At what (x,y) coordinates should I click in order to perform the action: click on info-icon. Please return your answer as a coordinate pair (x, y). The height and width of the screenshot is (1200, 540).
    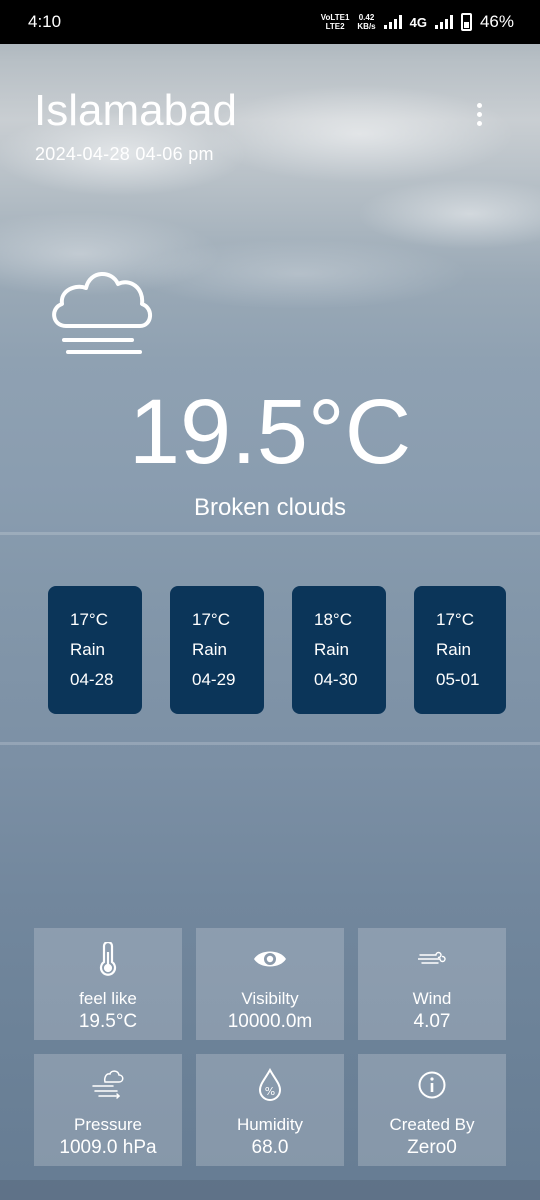
    Looking at the image, I should click on (432, 1085).